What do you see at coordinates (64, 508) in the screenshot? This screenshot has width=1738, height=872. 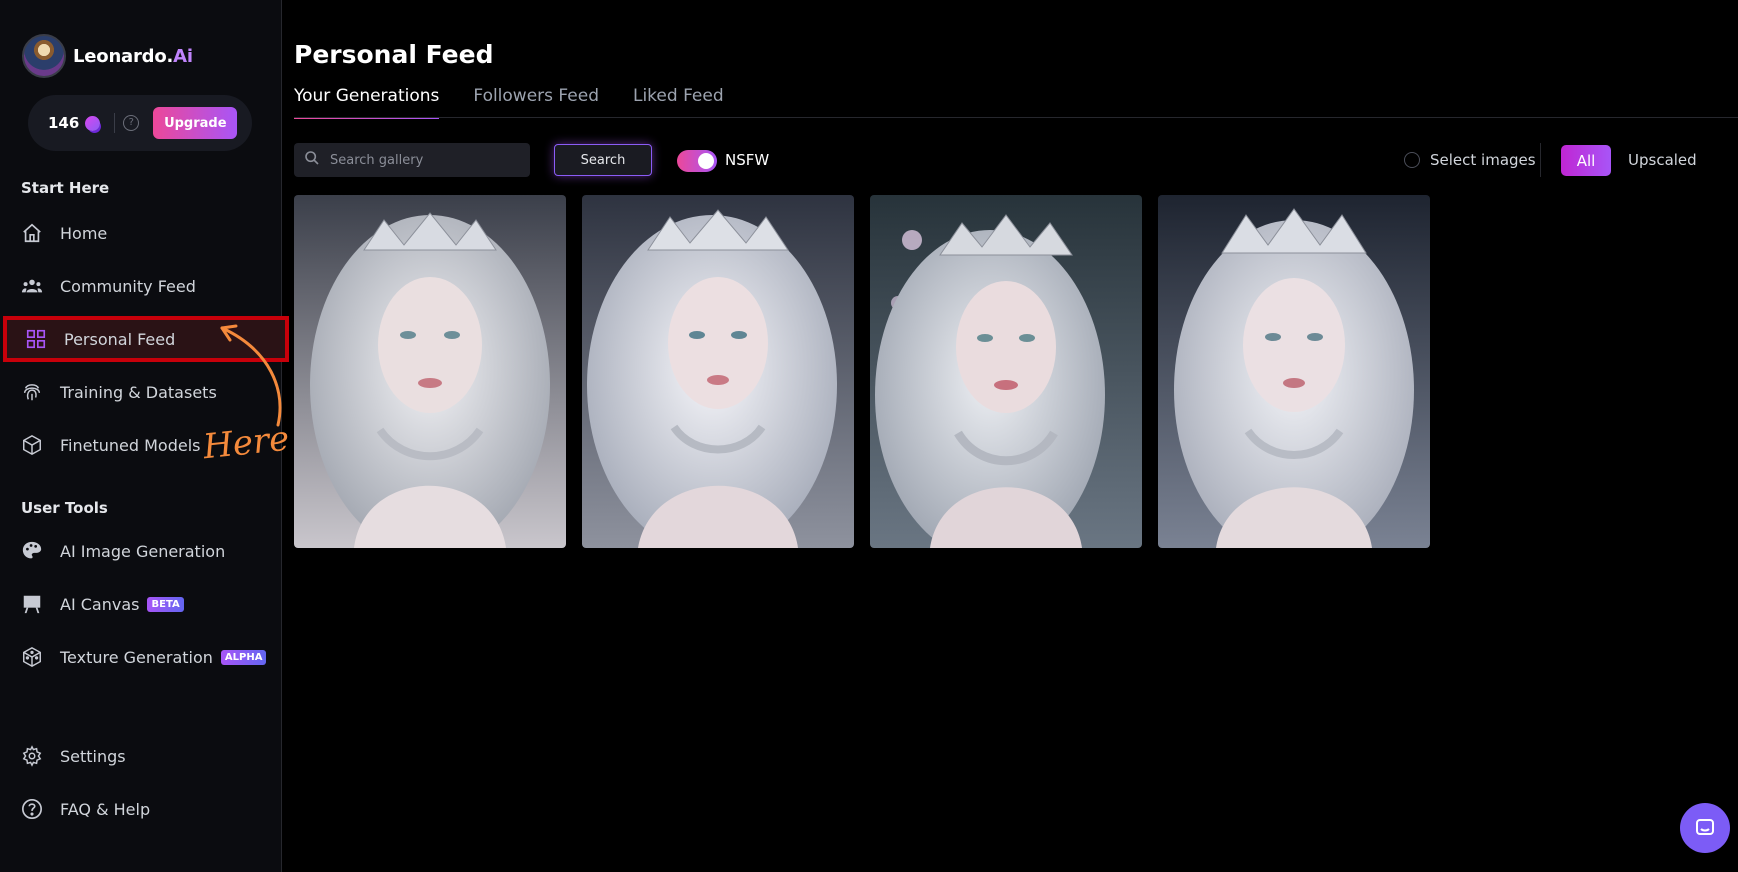 I see `section-title-tools: User Tools` at bounding box center [64, 508].